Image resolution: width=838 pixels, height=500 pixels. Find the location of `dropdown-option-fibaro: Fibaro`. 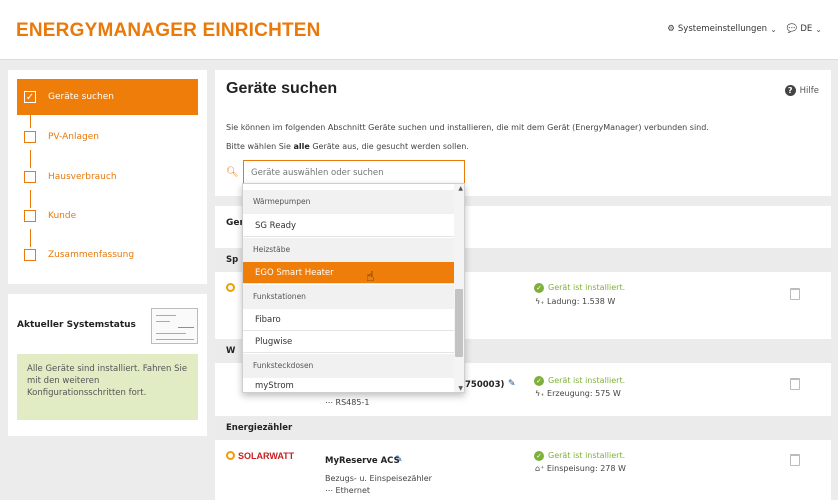

dropdown-option-fibaro: Fibaro is located at coordinates (348, 320).